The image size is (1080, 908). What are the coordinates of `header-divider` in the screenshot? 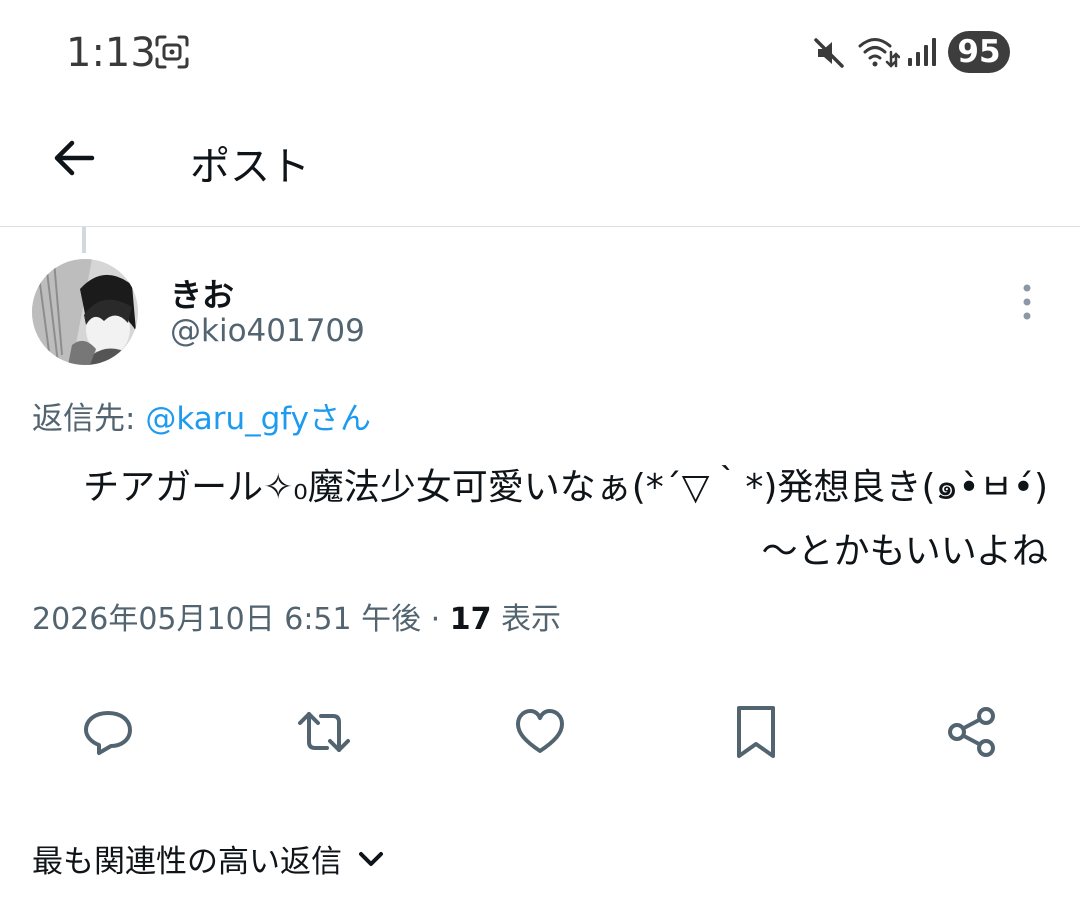 It's located at (540, 226).